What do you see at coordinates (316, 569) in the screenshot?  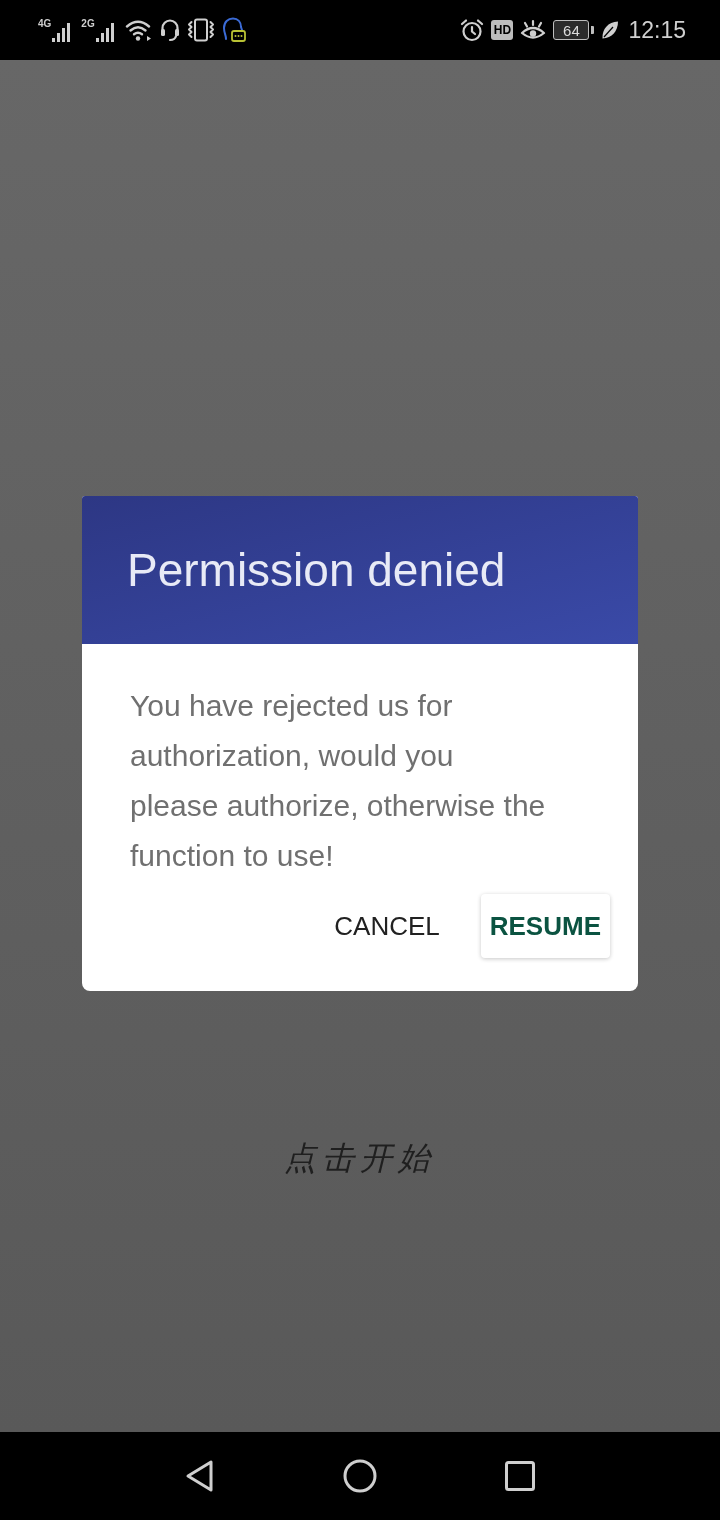 I see `dialog-title: Permission denied` at bounding box center [316, 569].